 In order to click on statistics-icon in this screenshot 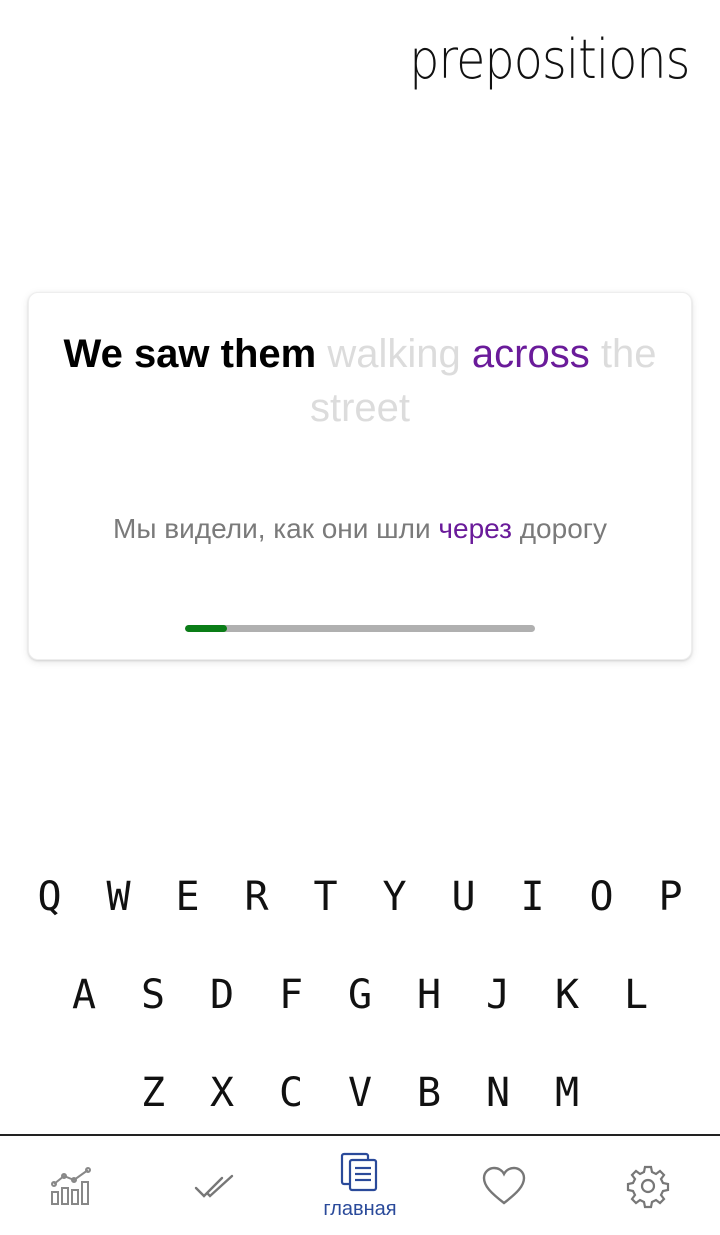, I will do `click(71, 1185)`.